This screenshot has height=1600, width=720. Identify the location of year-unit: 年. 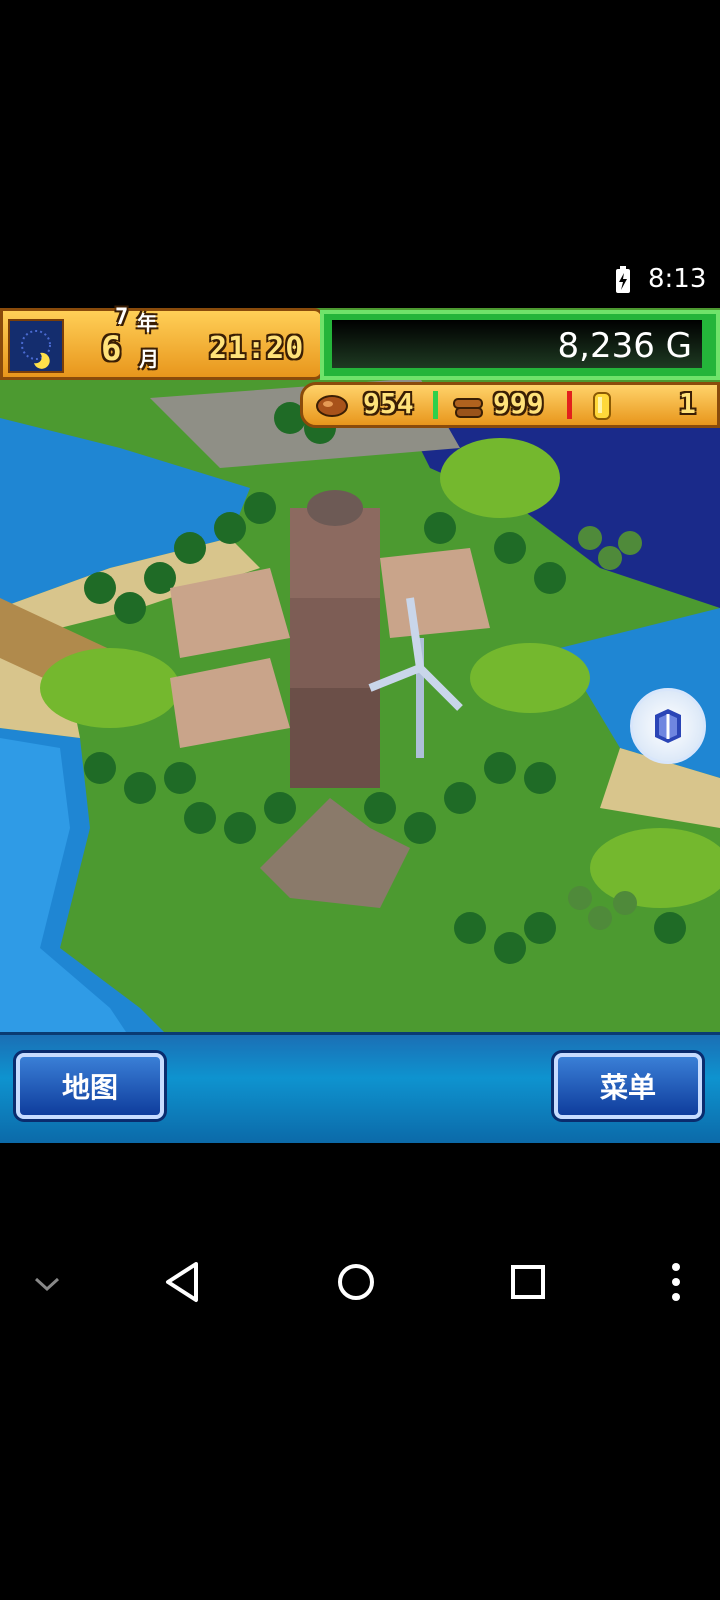
(147, 323).